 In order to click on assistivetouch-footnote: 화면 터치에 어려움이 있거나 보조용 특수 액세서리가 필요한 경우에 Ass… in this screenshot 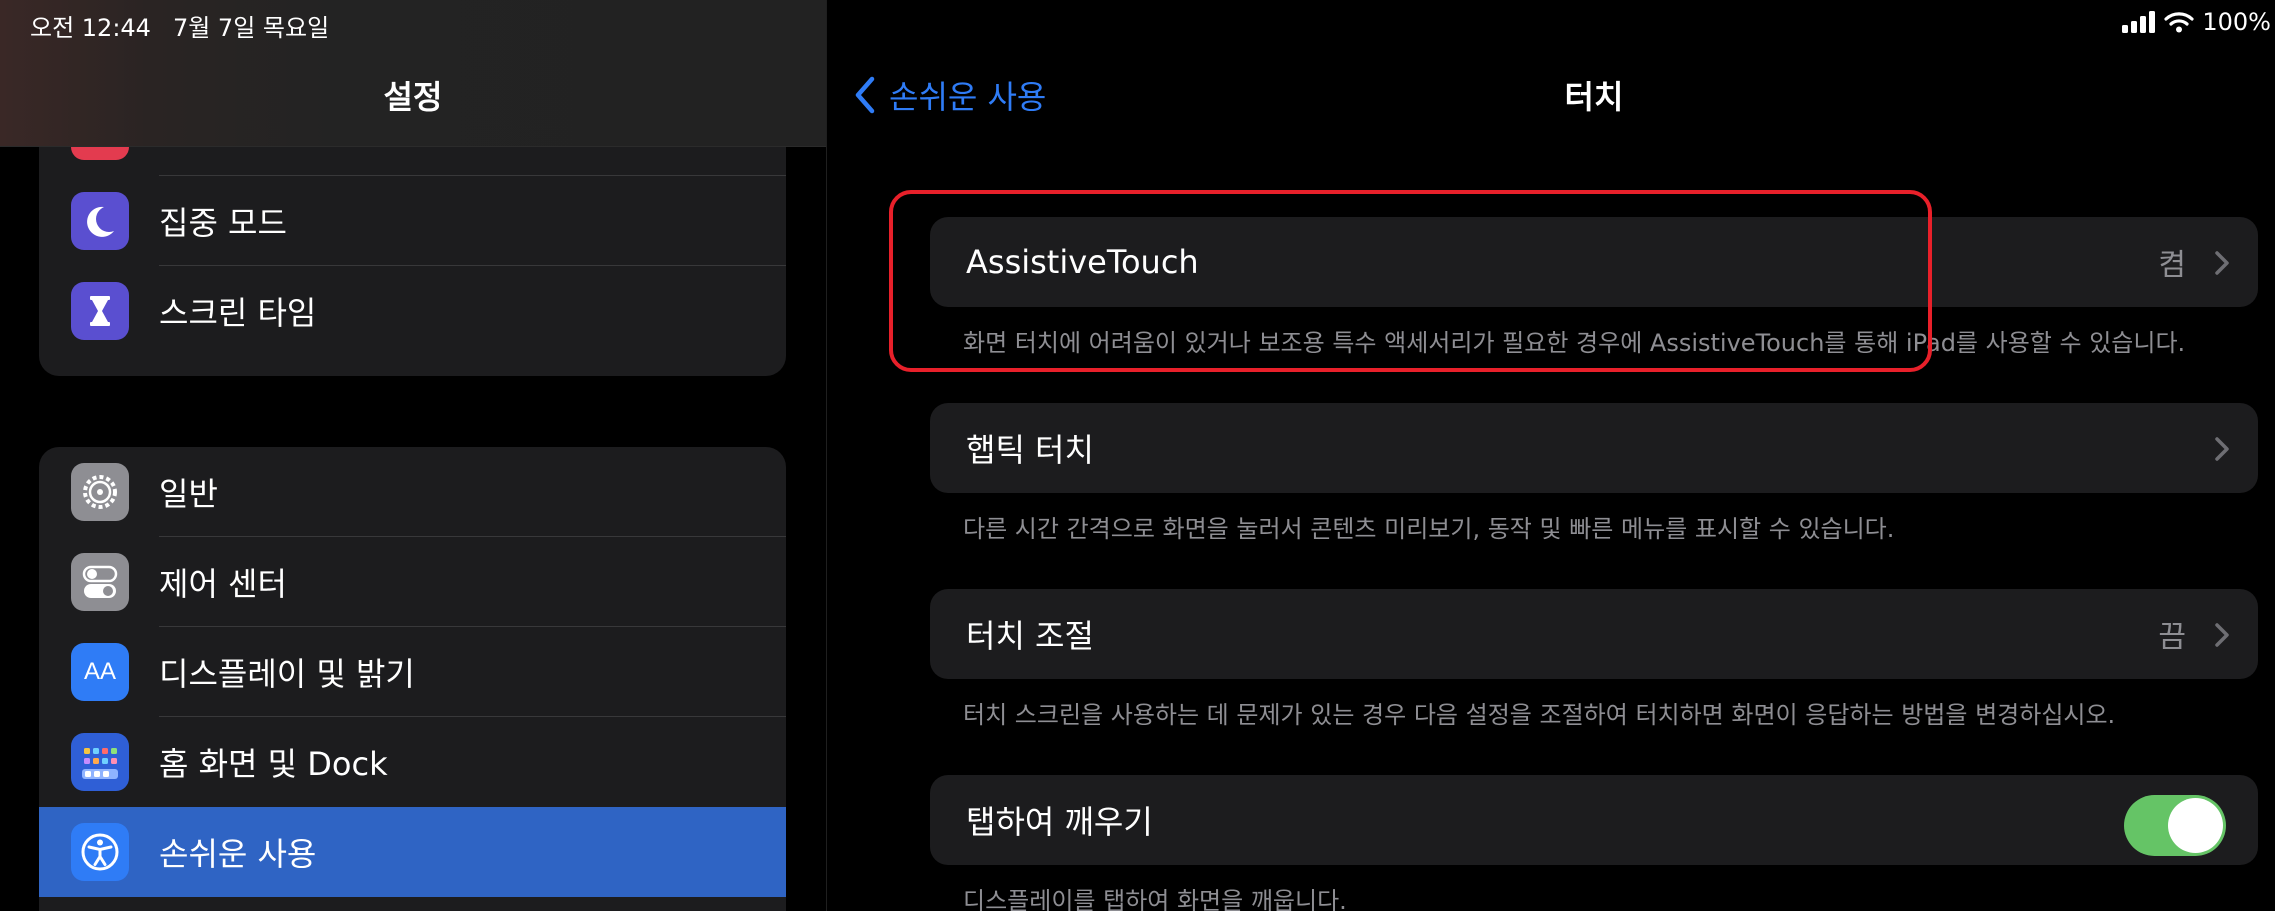, I will do `click(1574, 343)`.